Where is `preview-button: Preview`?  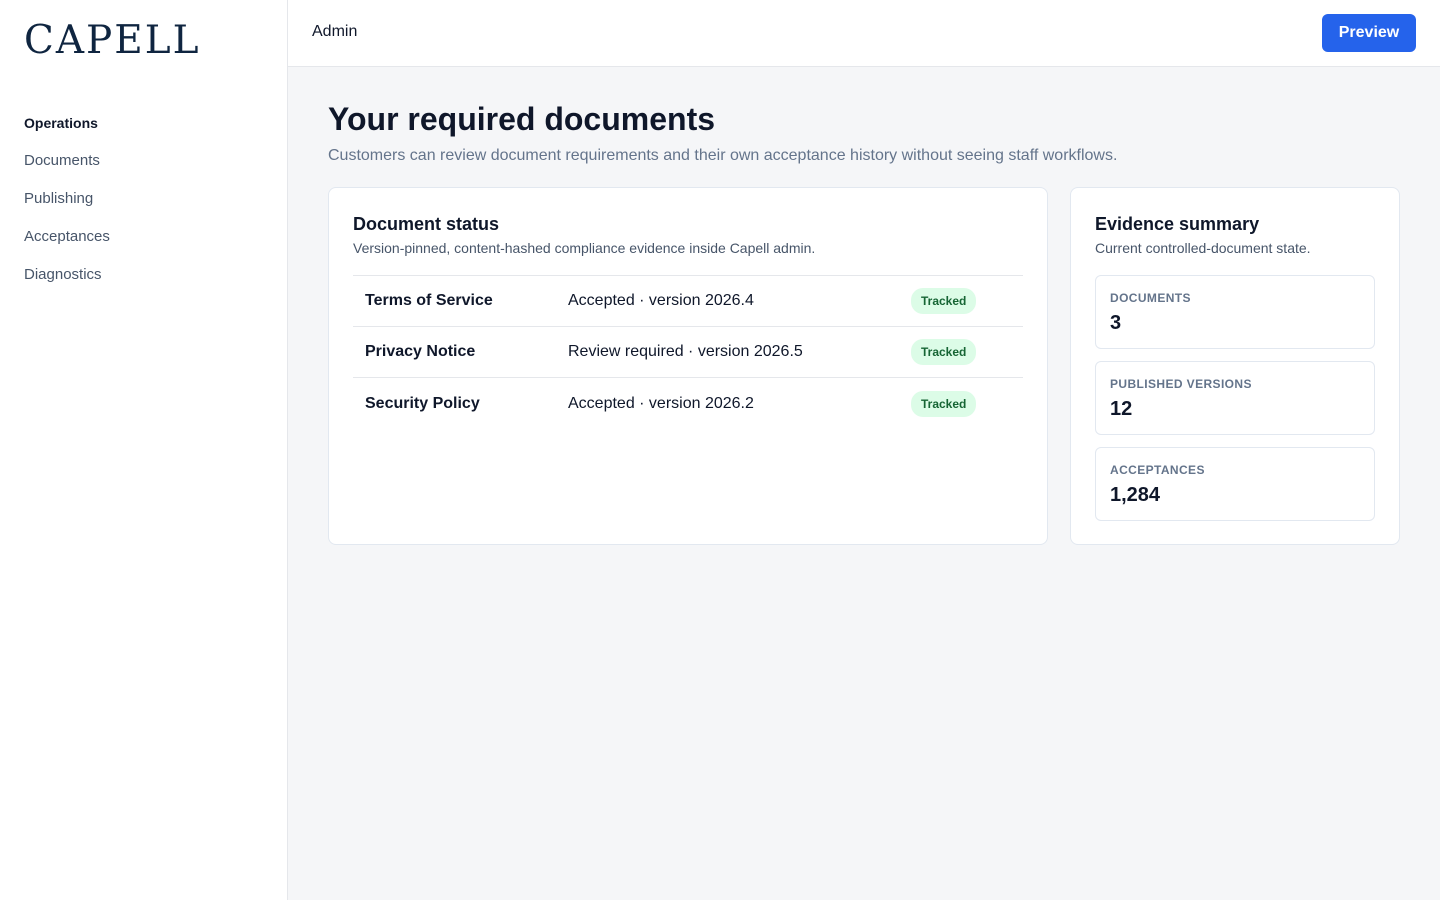
preview-button: Preview is located at coordinates (1369, 33).